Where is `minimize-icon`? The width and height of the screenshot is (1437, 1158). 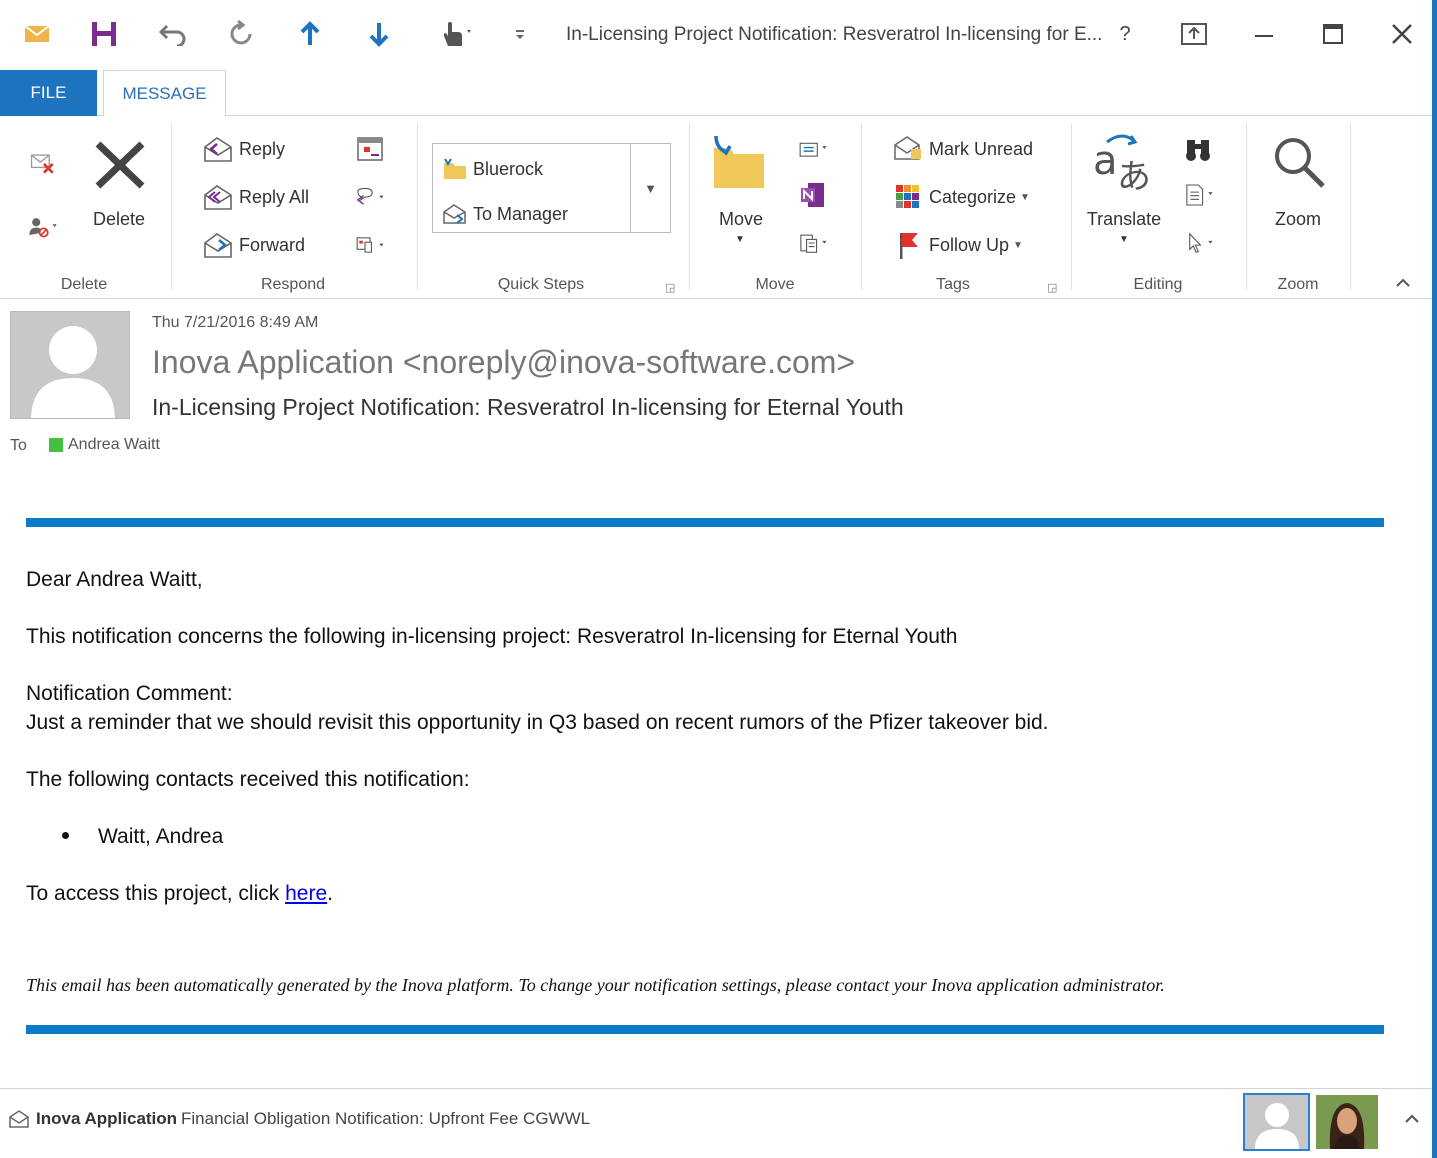 minimize-icon is located at coordinates (1264, 34).